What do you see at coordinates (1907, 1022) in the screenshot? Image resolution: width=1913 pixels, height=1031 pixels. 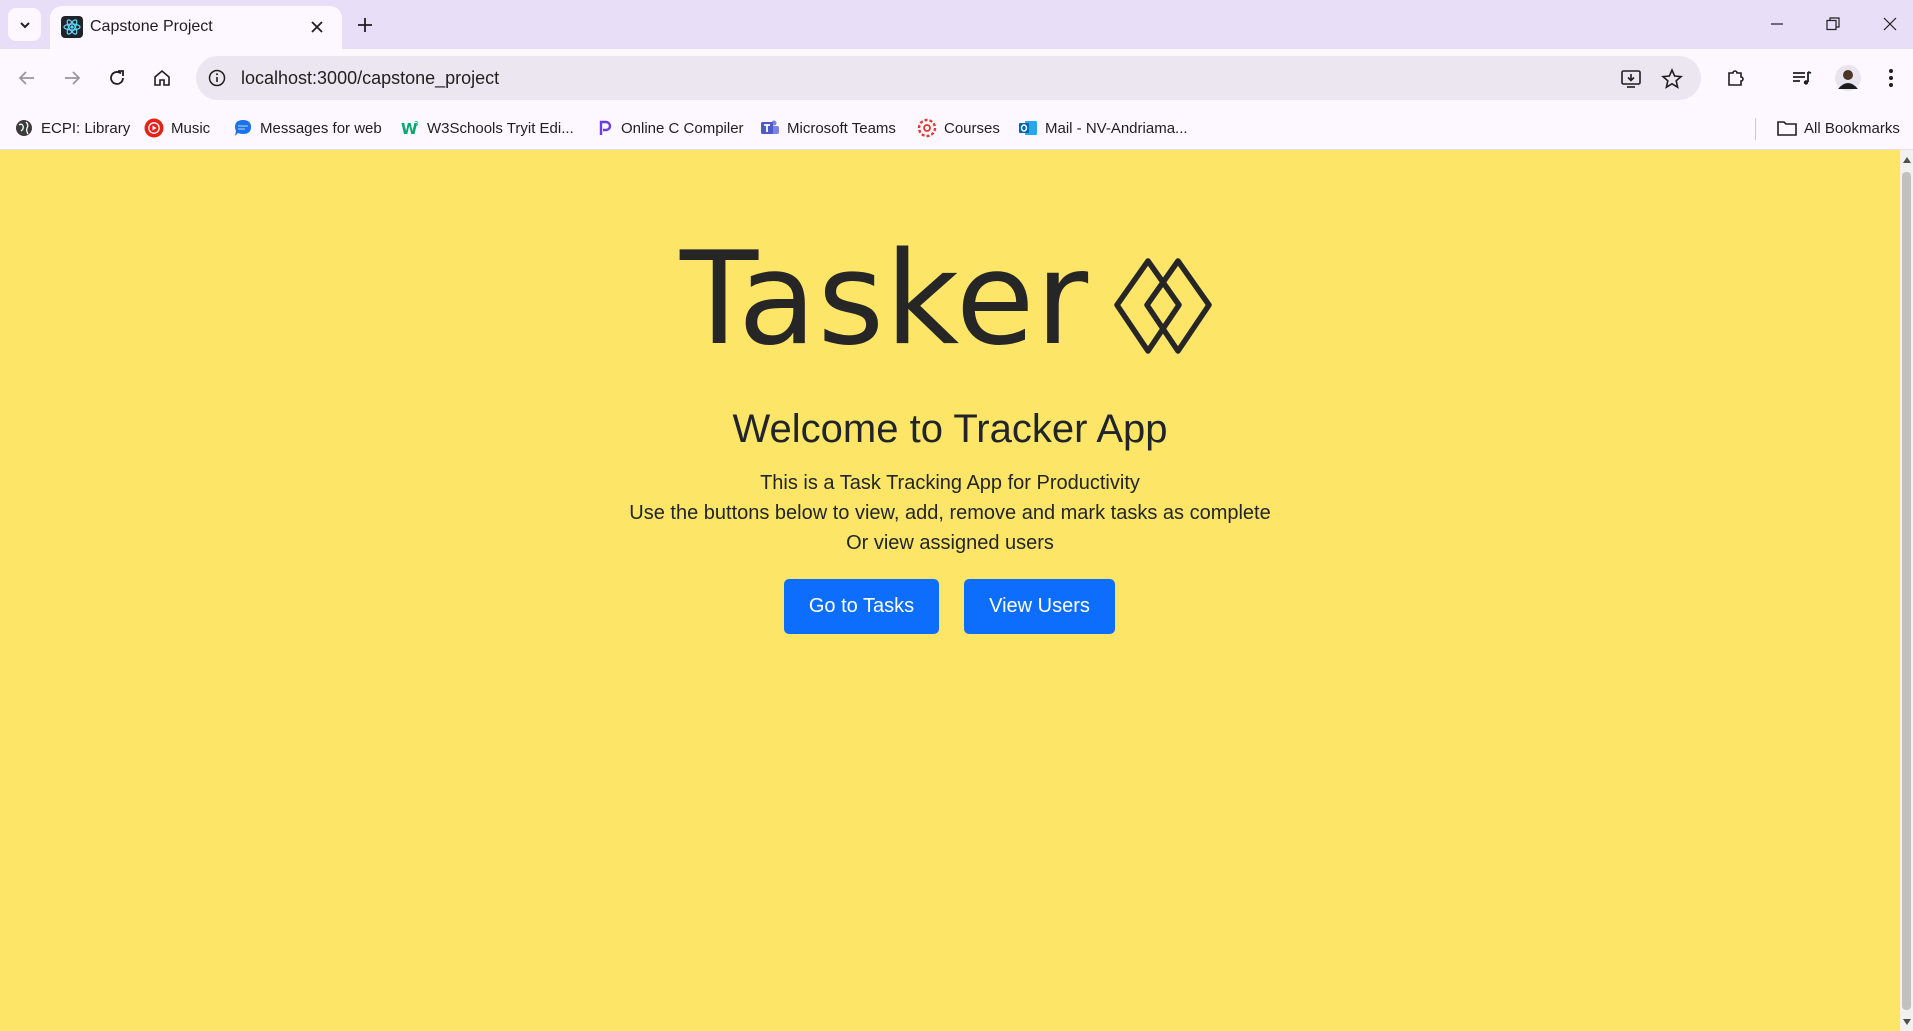 I see `scroll-down-arrow` at bounding box center [1907, 1022].